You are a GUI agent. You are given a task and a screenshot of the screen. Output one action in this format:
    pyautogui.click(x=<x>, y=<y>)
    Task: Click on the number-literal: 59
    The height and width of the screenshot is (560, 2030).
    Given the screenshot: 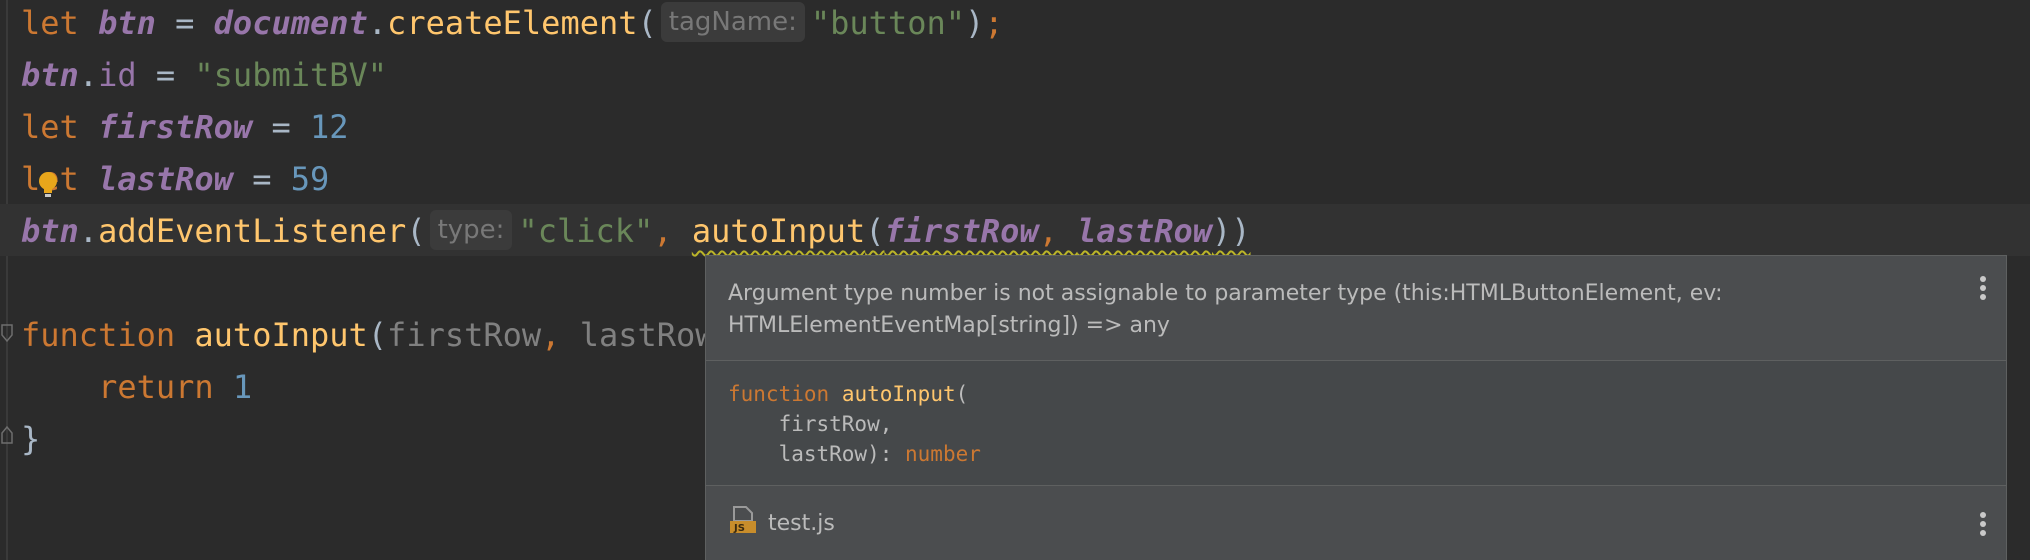 What is the action you would take?
    pyautogui.click(x=310, y=179)
    